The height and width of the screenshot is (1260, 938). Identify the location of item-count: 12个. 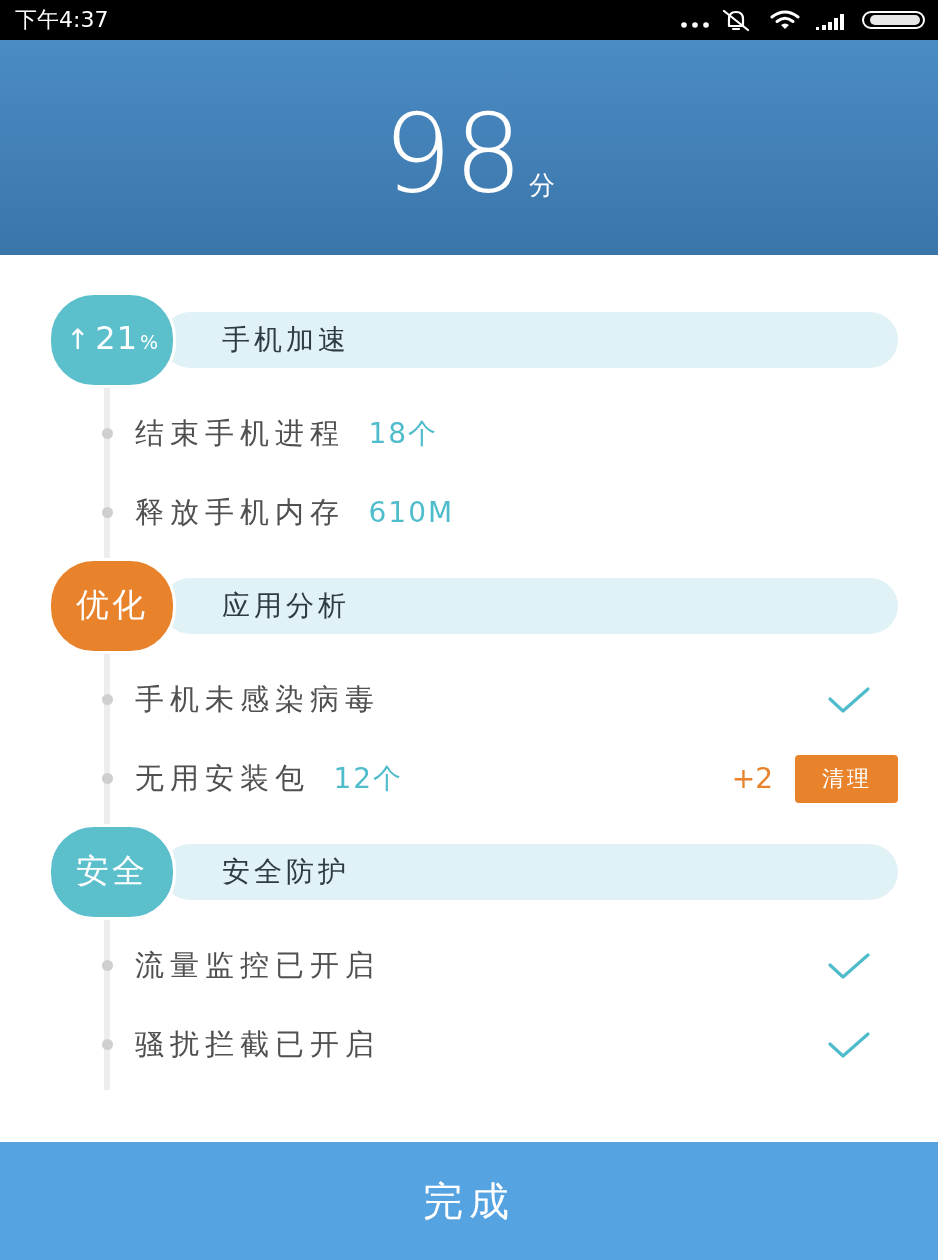
(368, 778).